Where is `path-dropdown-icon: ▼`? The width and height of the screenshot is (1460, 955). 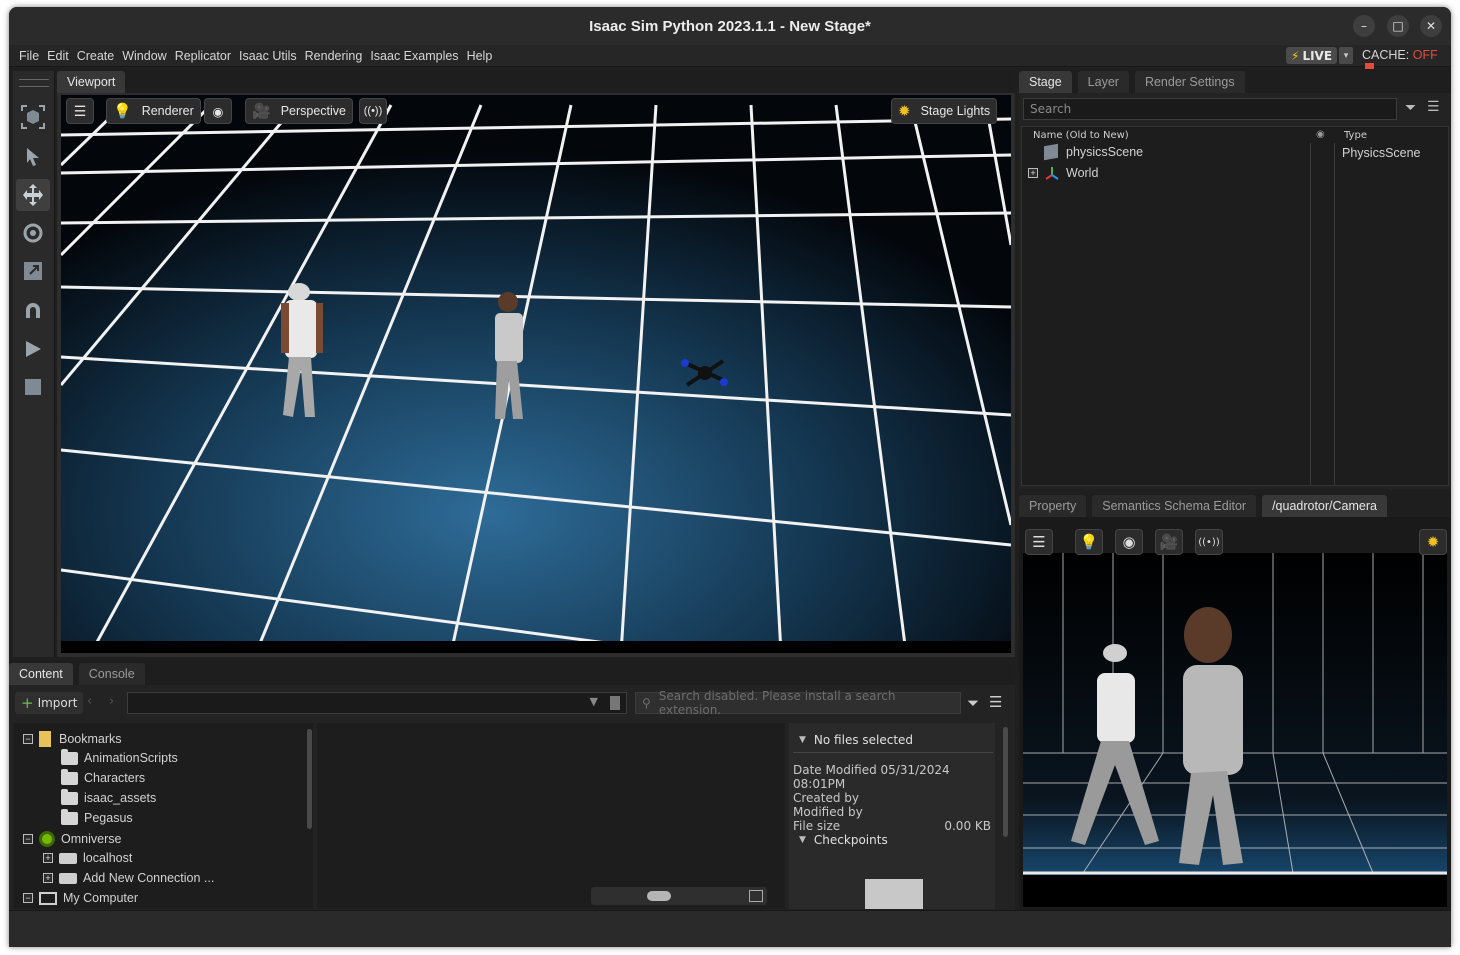
path-dropdown-icon: ▼ is located at coordinates (594, 701).